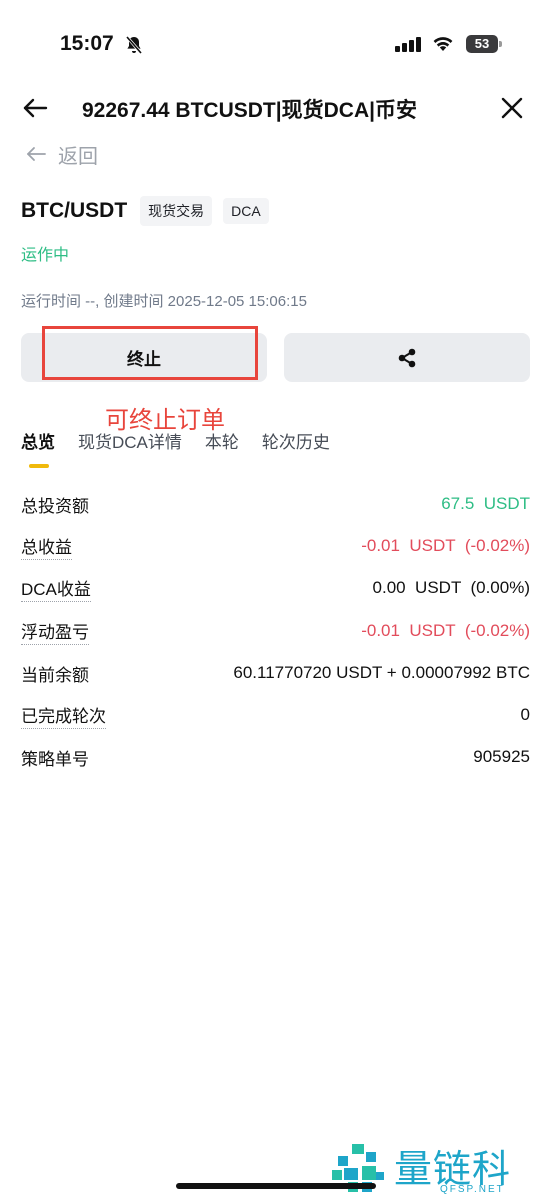  I want to click on battery-level: 53, so click(482, 44).